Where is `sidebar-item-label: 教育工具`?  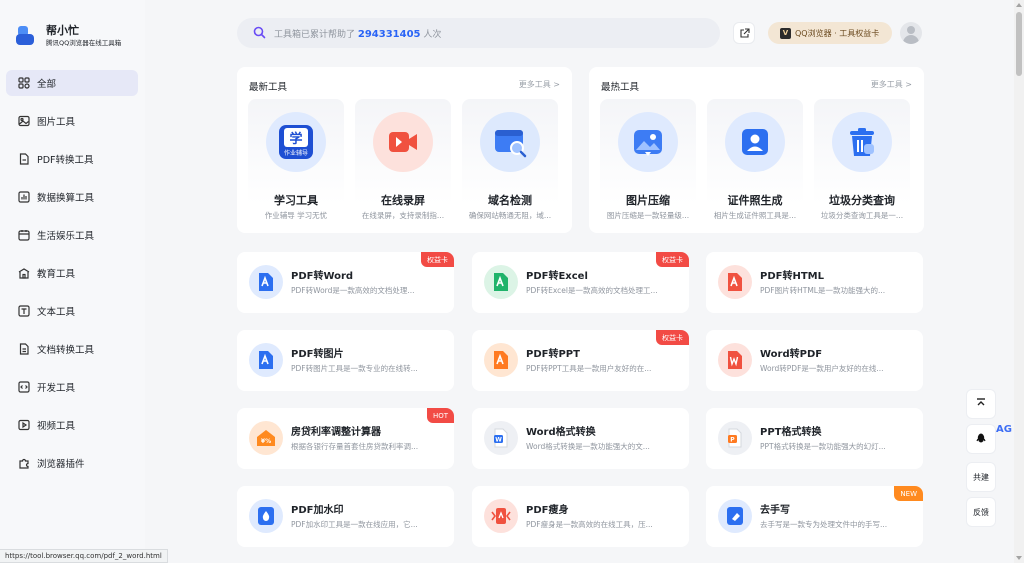 sidebar-item-label: 教育工具 is located at coordinates (56, 274).